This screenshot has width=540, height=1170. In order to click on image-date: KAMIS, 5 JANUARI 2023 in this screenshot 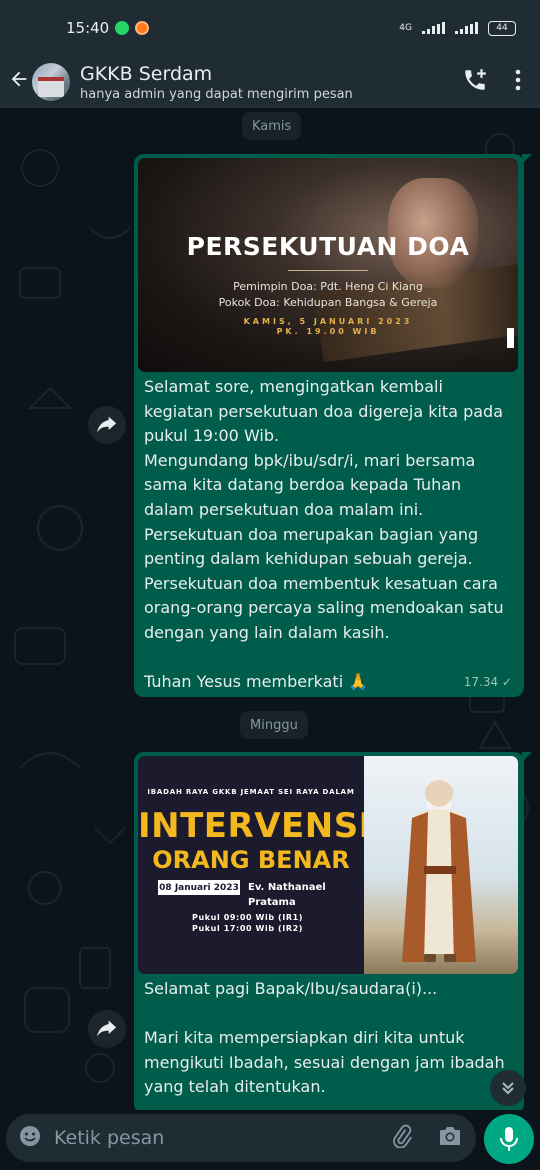, I will do `click(328, 321)`.